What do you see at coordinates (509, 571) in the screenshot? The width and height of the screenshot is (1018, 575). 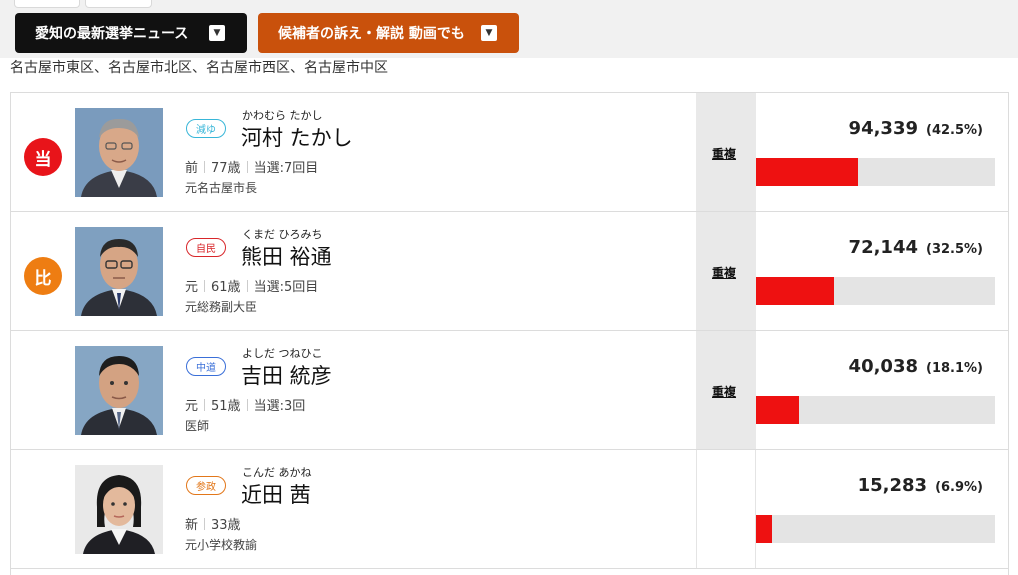 I see `next-row-stub` at bounding box center [509, 571].